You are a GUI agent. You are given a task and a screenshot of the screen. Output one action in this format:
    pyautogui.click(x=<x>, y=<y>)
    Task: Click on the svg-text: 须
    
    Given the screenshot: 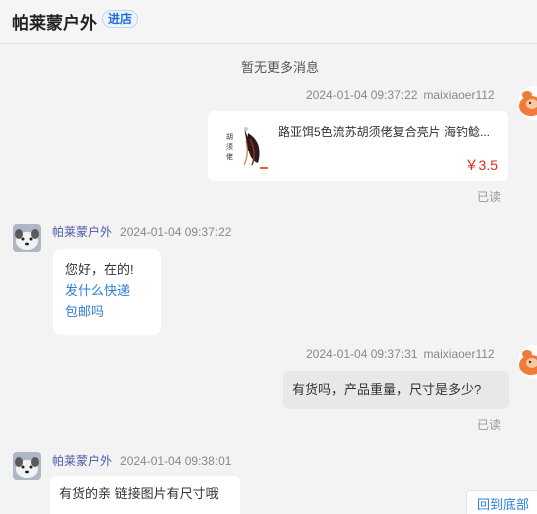 What is the action you would take?
    pyautogui.click(x=229, y=146)
    